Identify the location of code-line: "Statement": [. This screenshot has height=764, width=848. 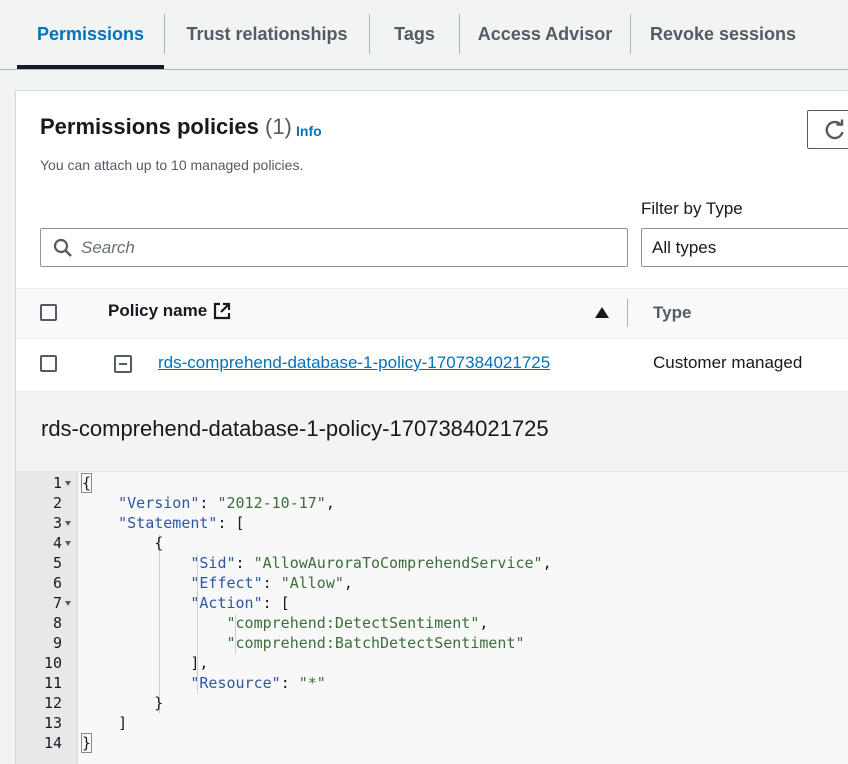
(181, 523).